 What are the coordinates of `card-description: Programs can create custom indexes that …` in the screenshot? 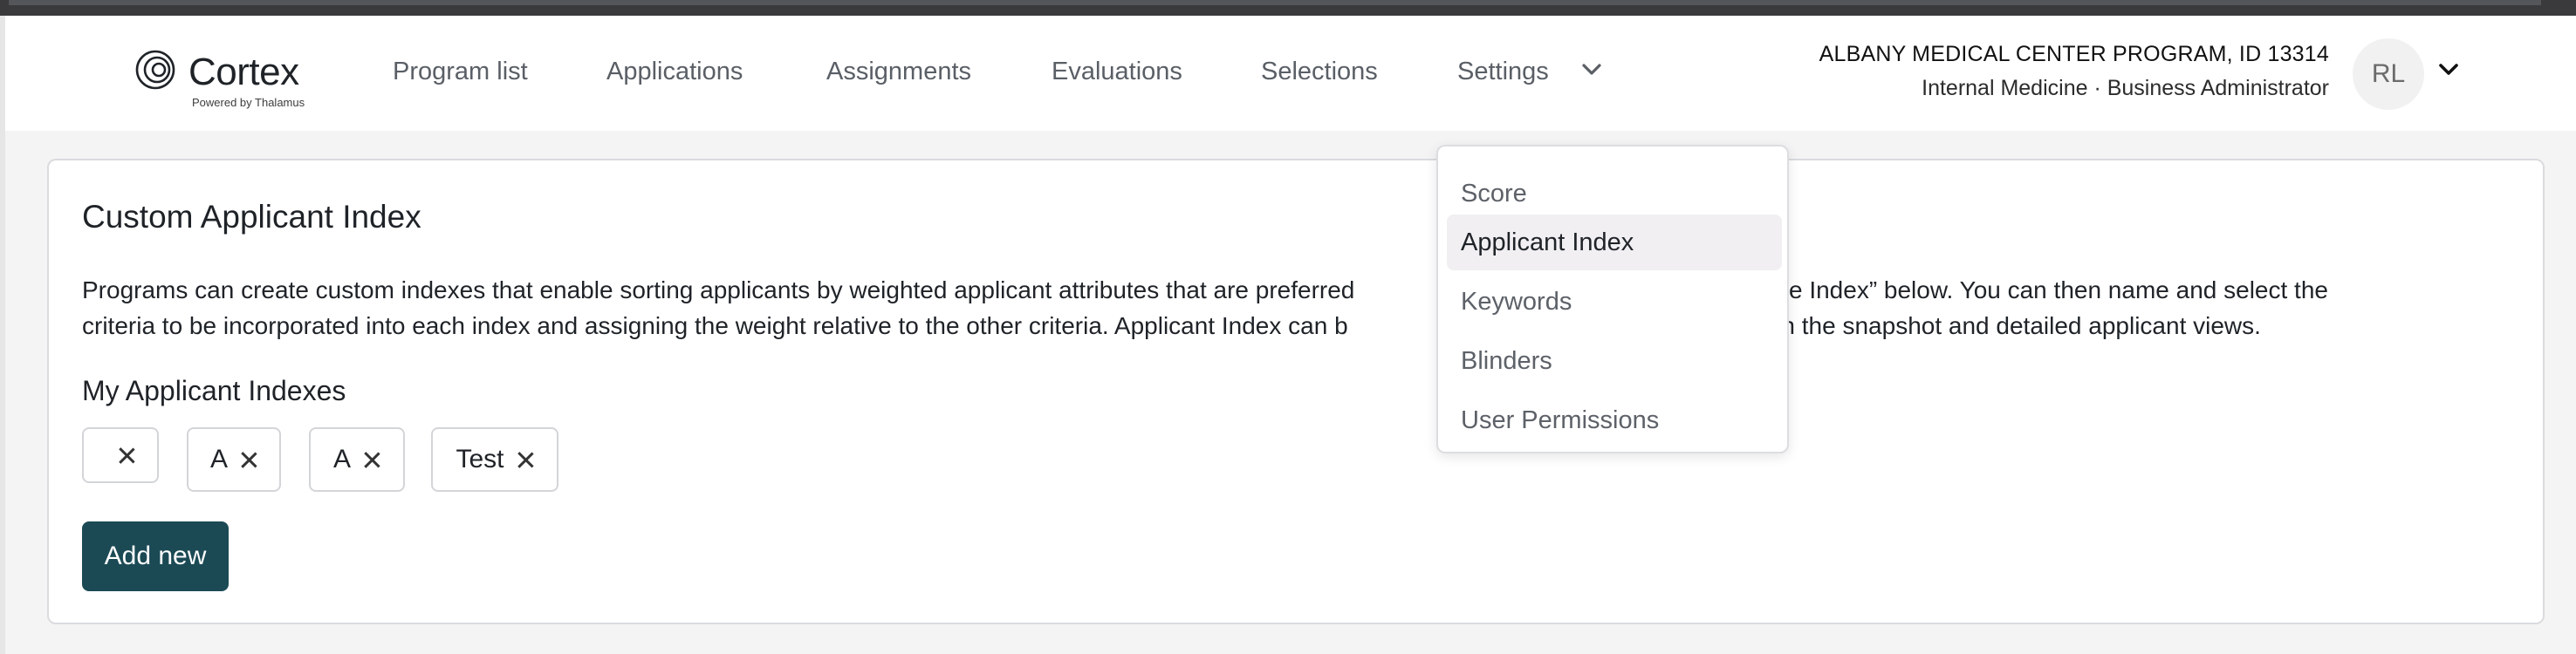 It's located at (1295, 308).